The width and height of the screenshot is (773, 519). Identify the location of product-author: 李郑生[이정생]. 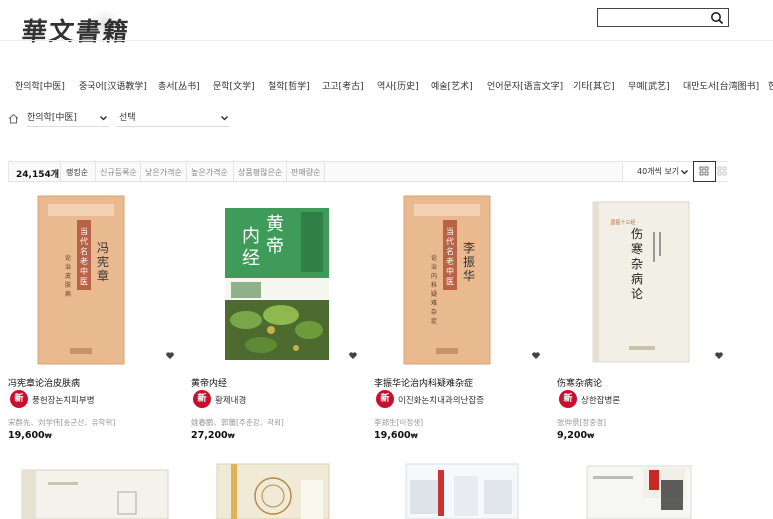
(399, 422).